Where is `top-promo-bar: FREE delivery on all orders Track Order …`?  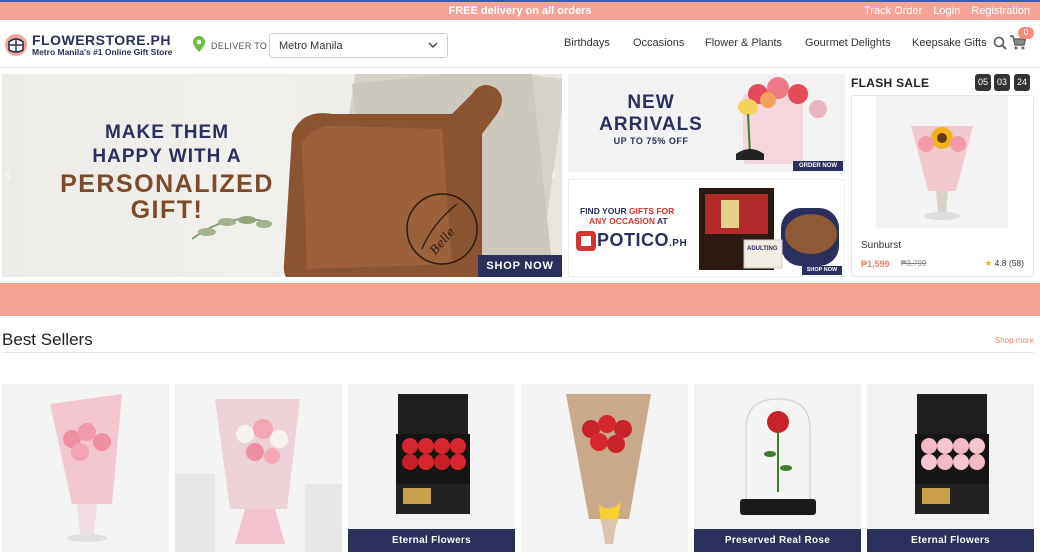 top-promo-bar: FREE delivery on all orders Track Order … is located at coordinates (520, 10).